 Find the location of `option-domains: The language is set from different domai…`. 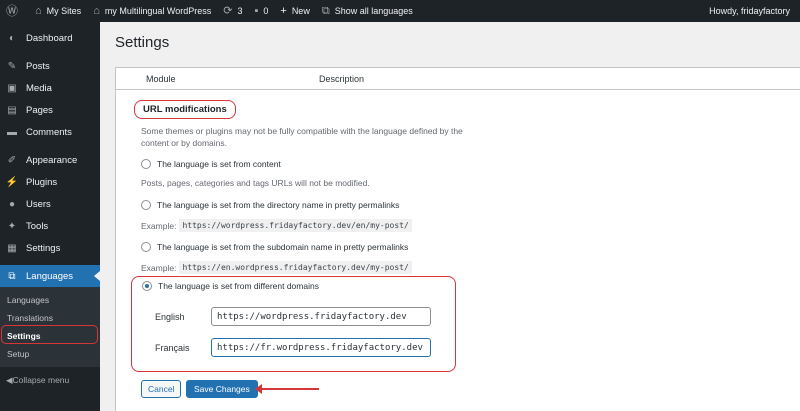

option-domains: The language is set from different domai… is located at coordinates (230, 286).